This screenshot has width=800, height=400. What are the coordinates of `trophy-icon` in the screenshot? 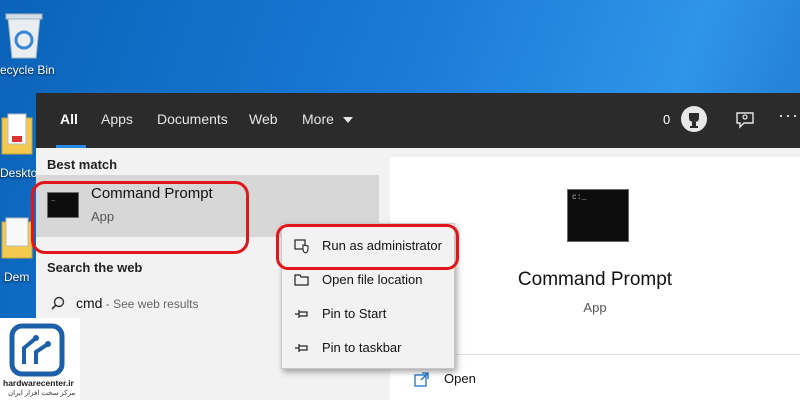 It's located at (694, 119).